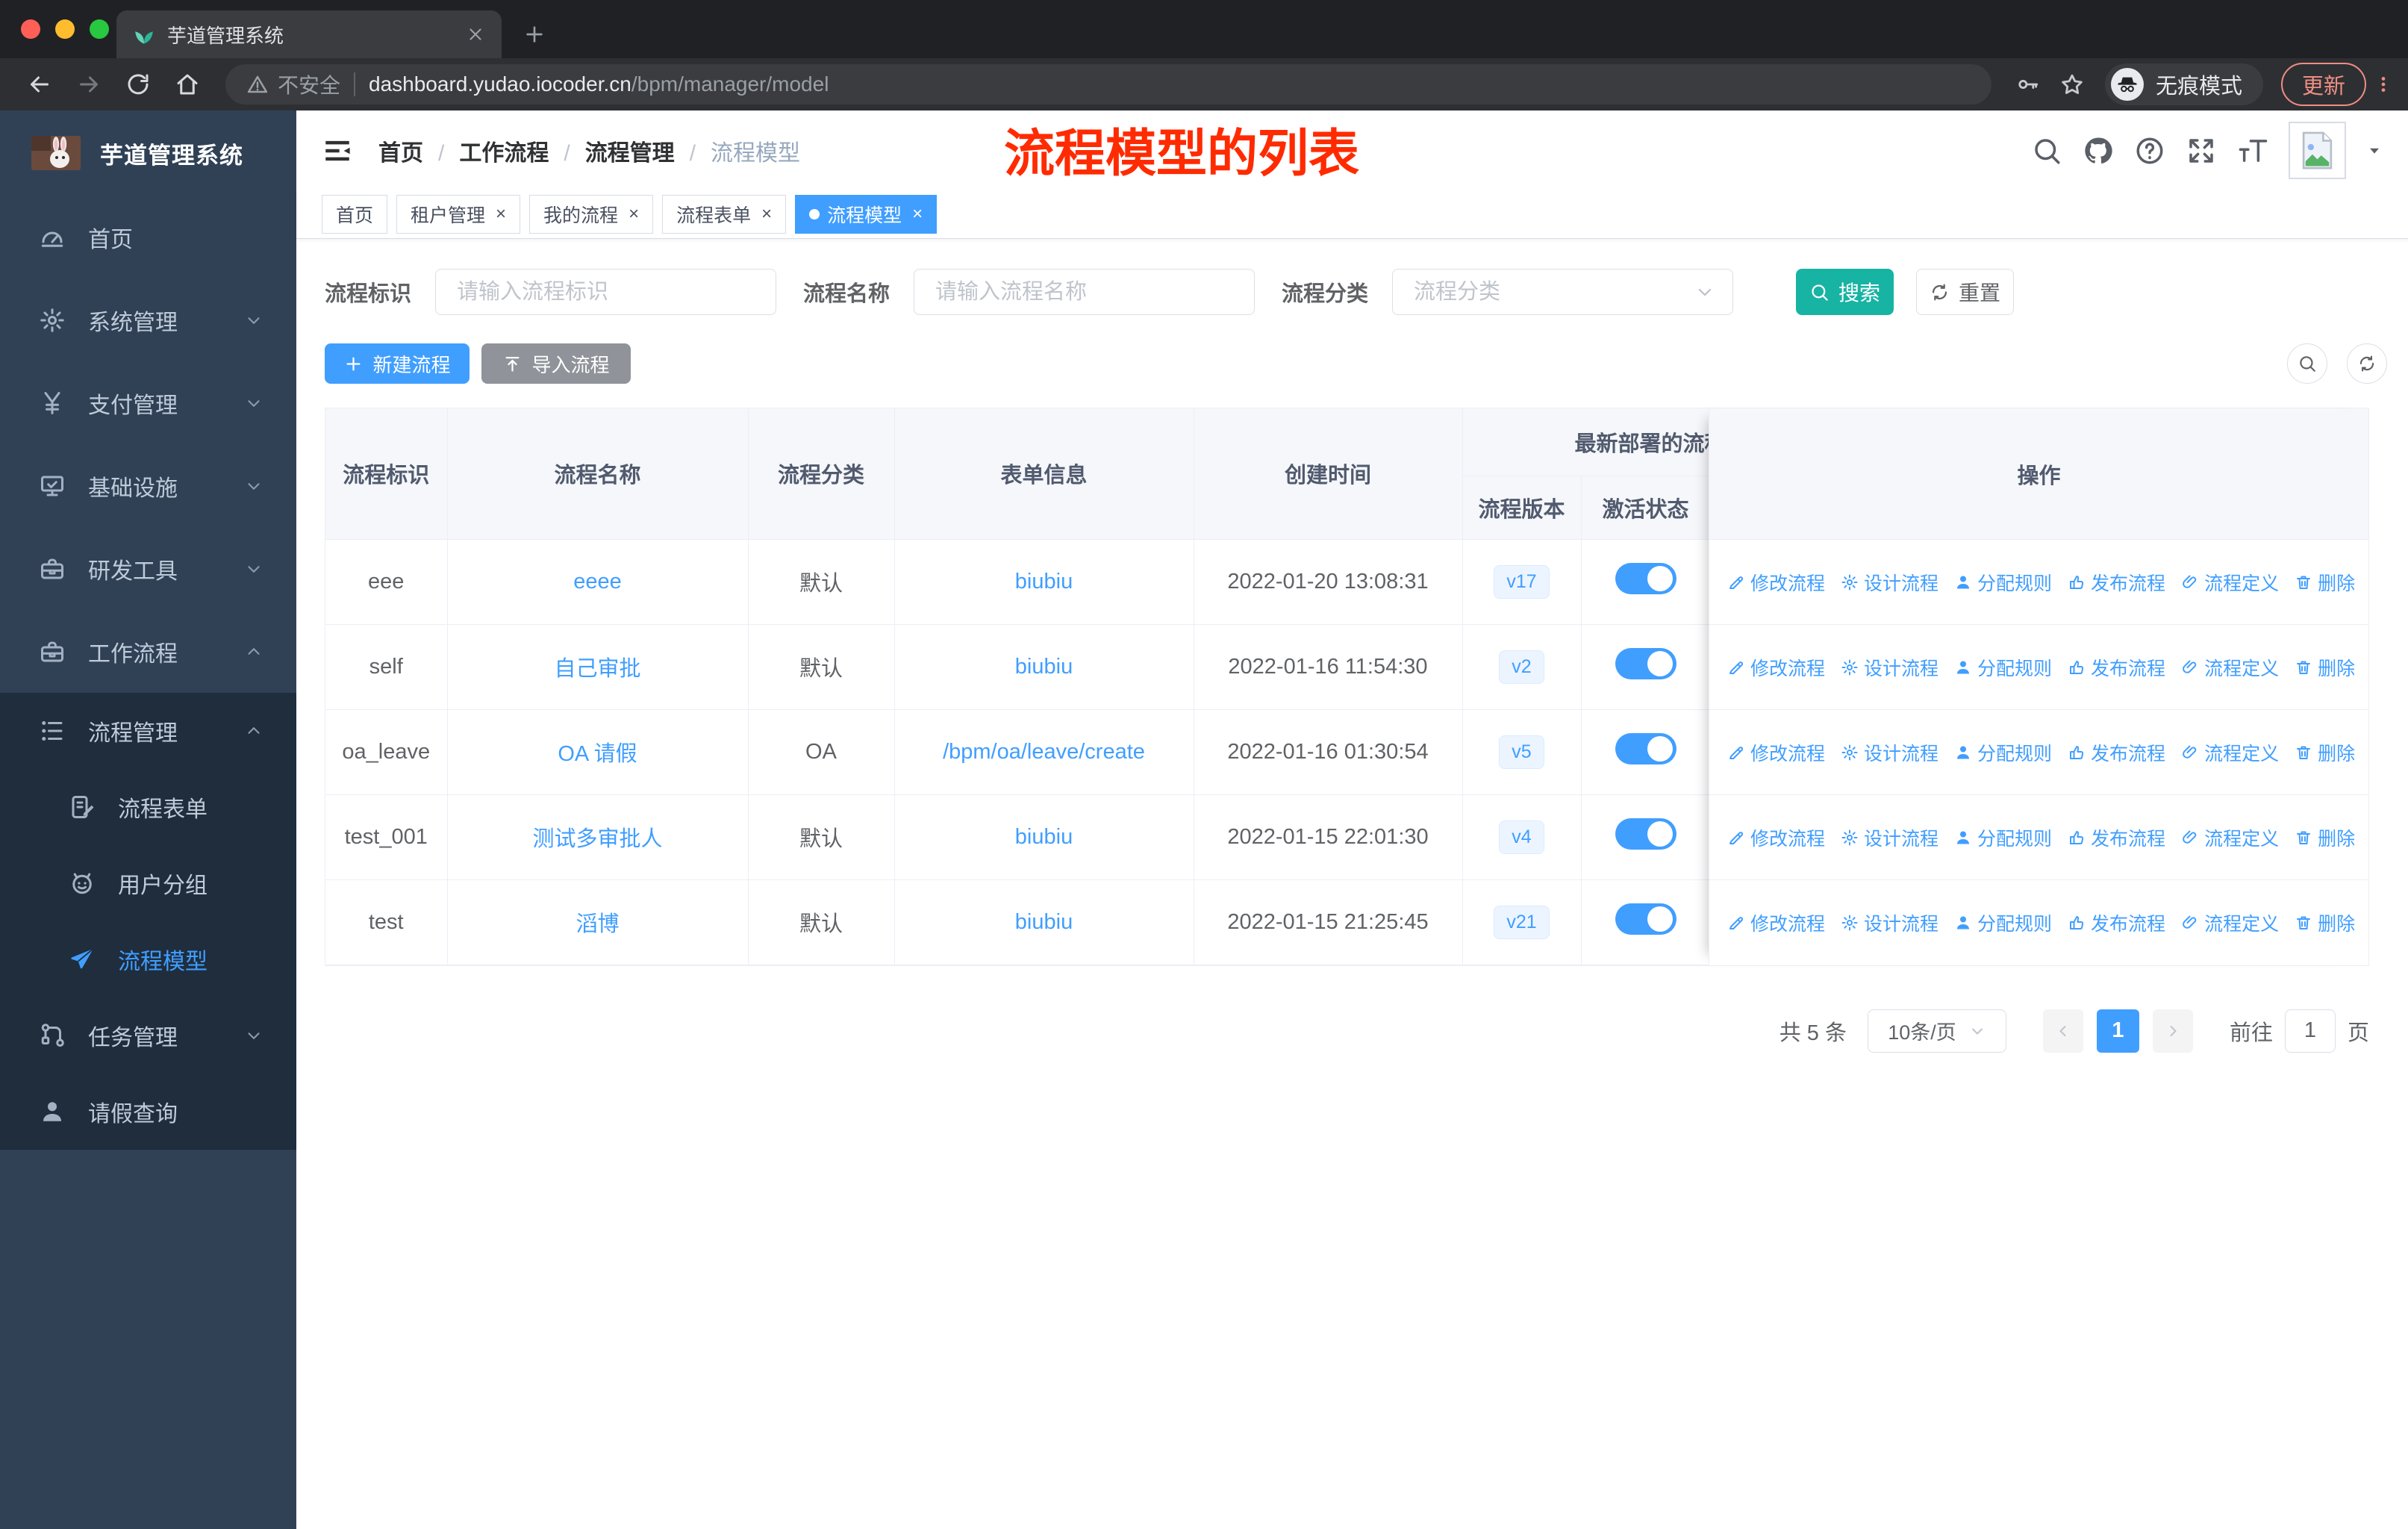 The image size is (2408, 1529). Describe the element at coordinates (2062, 1031) in the screenshot. I see `prev-page-button` at that location.